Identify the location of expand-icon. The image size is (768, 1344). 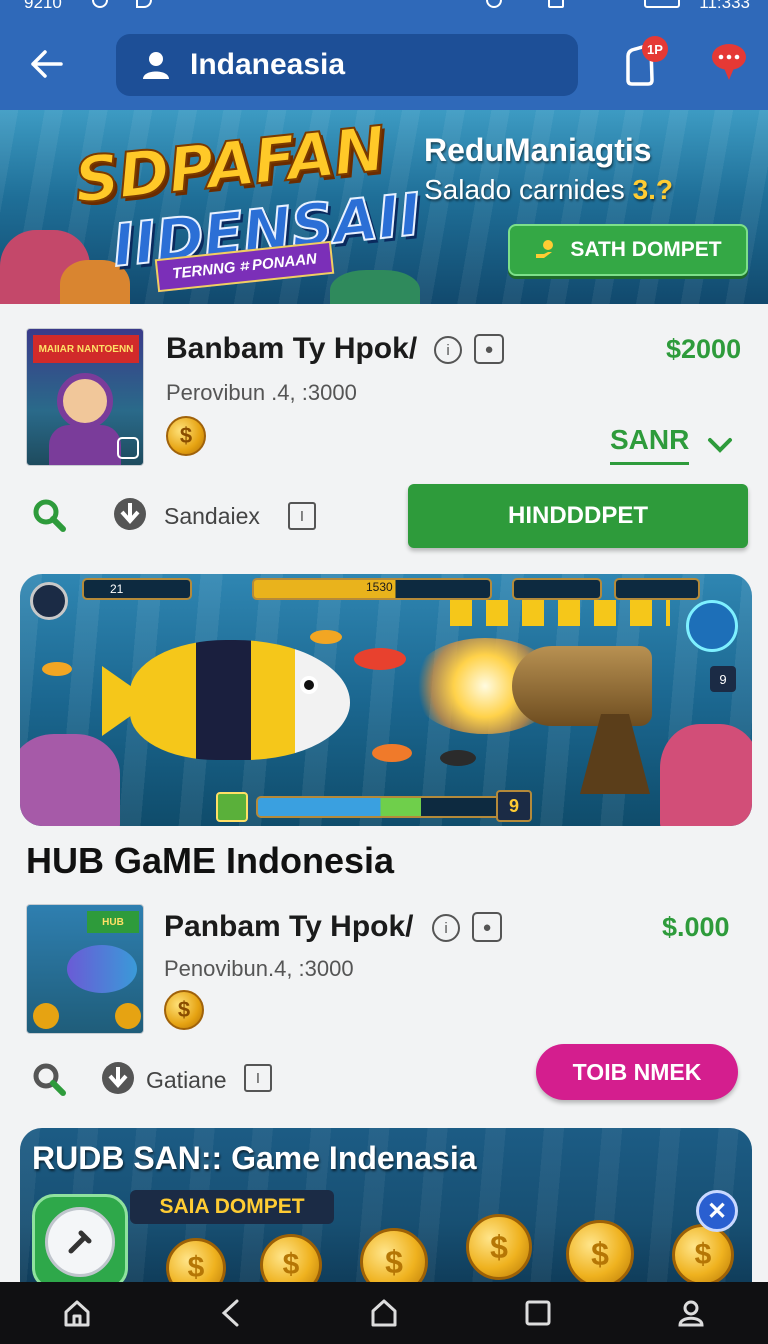
(128, 448).